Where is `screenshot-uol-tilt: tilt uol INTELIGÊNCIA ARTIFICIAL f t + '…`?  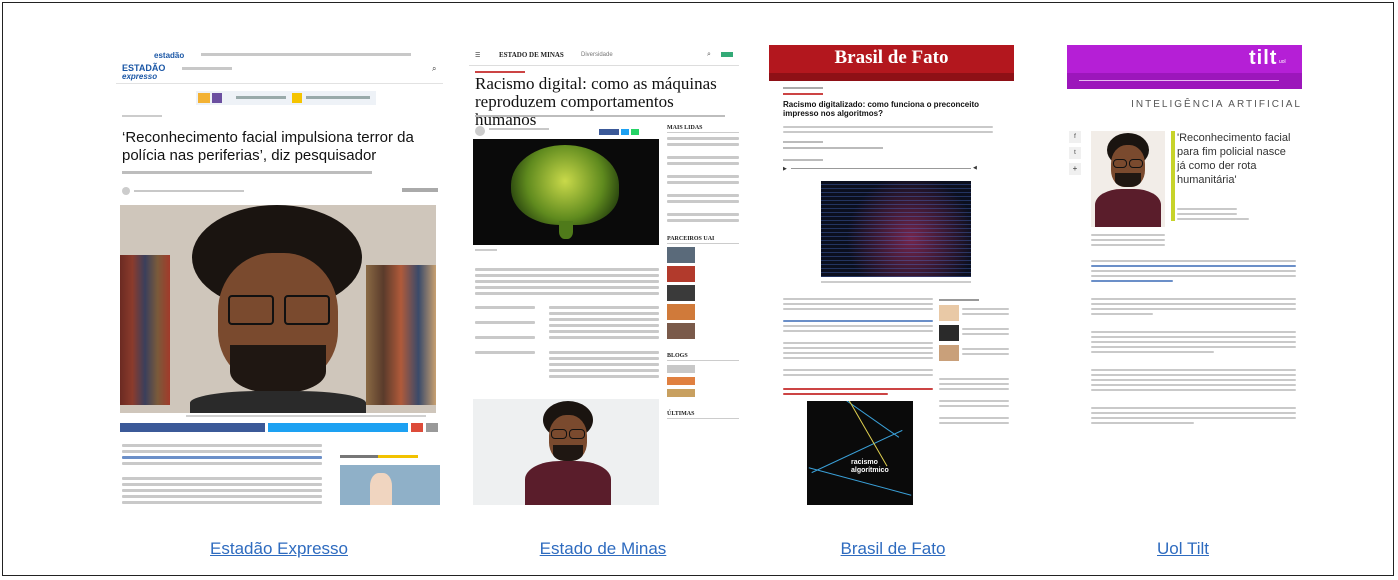
screenshot-uol-tilt: tilt uol INTELIGÊNCIA ARTIFICIAL f t + '… is located at coordinates (1184, 275).